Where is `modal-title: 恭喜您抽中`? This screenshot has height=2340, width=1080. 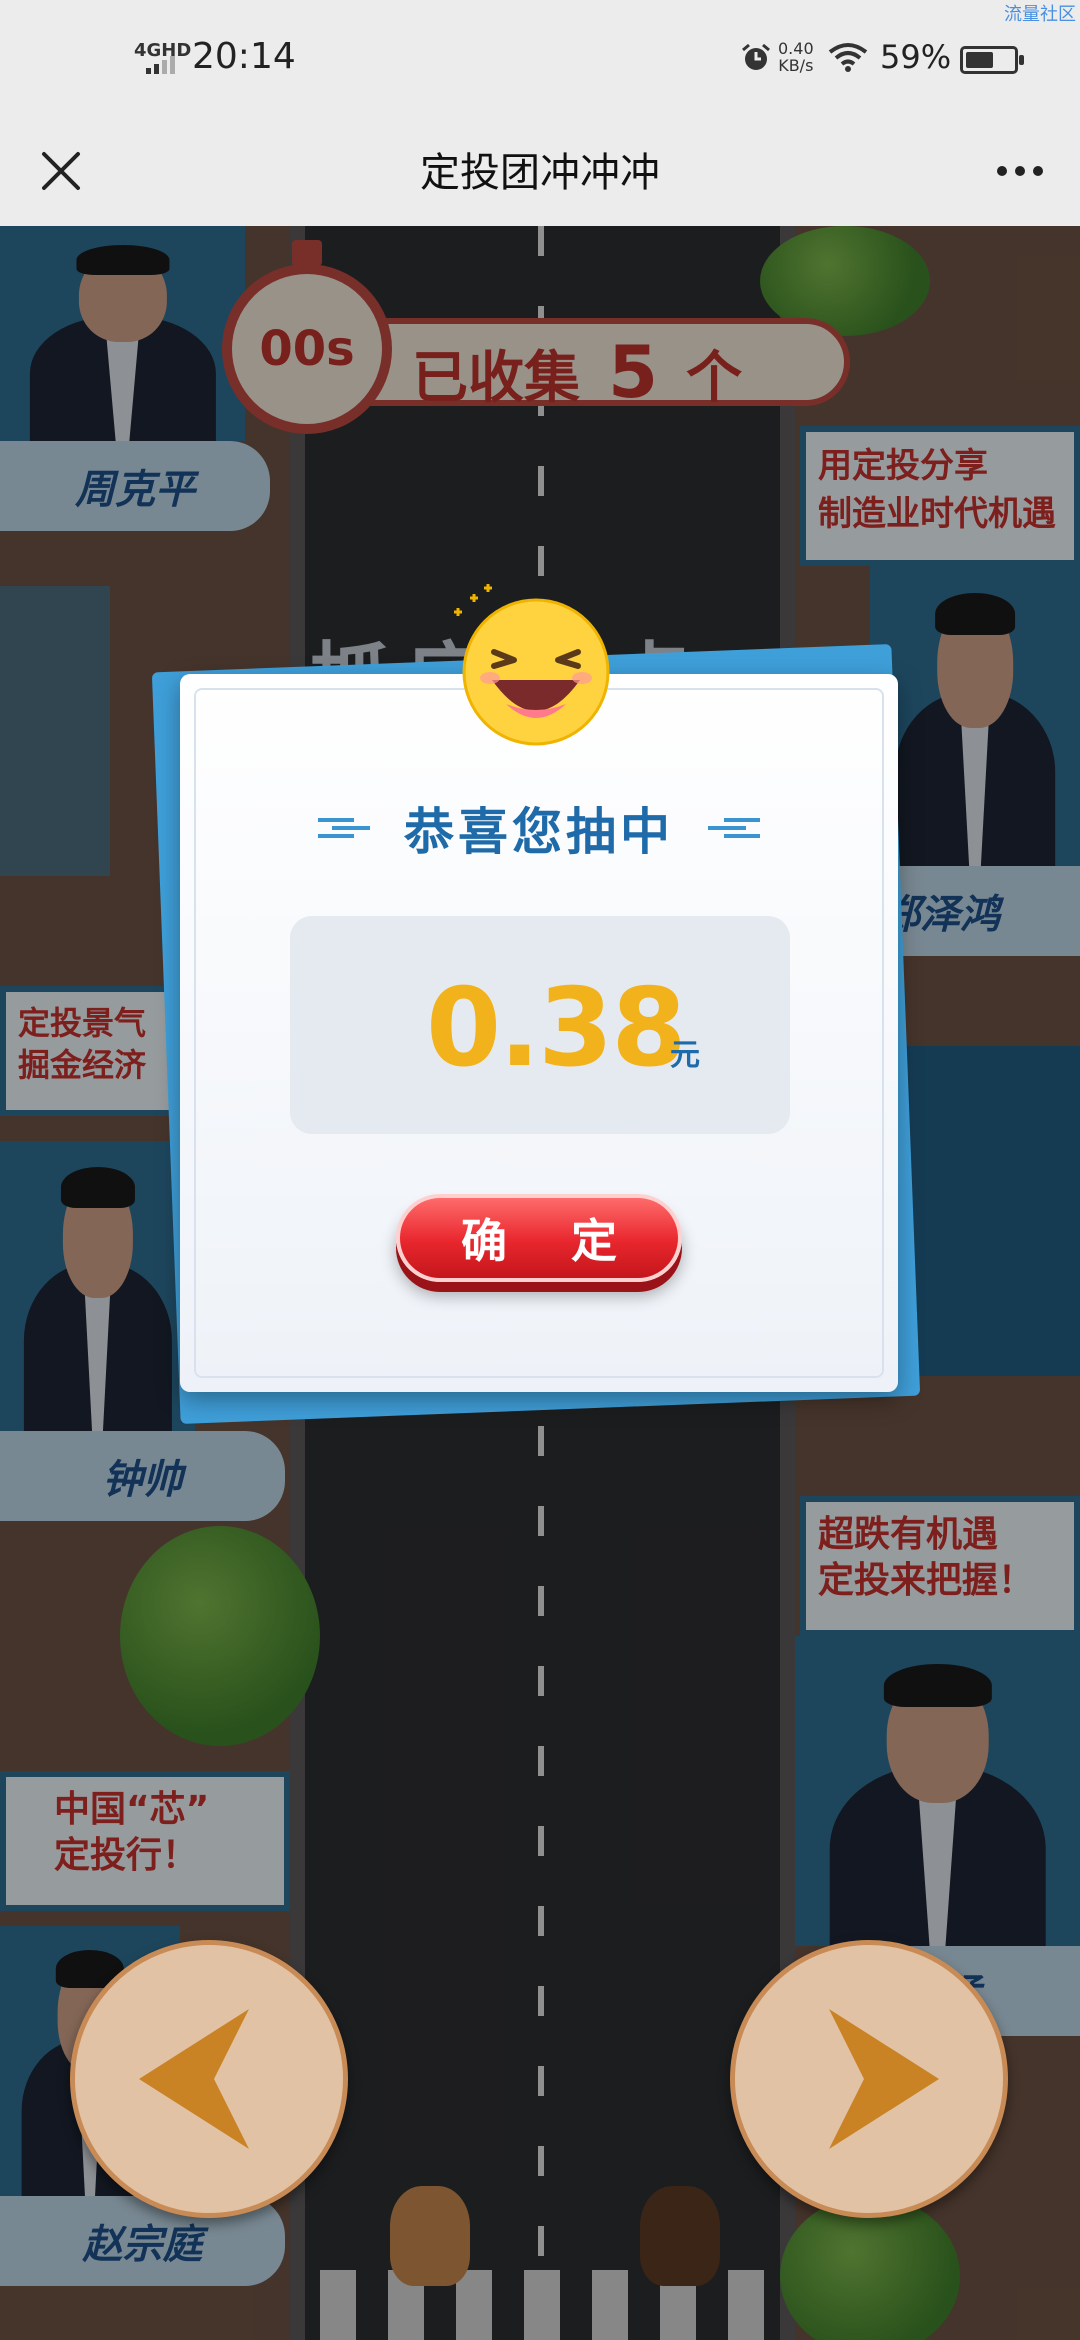
modal-title: 恭喜您抽中 is located at coordinates (539, 832).